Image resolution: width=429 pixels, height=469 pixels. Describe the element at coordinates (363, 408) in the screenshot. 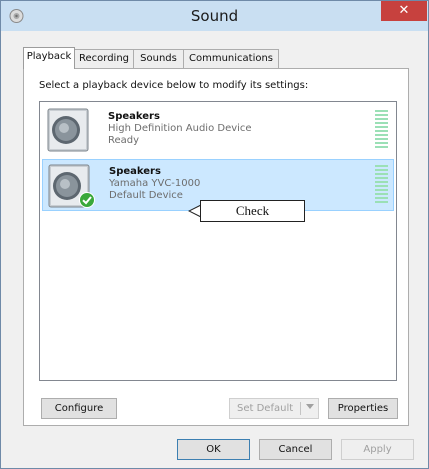

I see `properties-button: Properties` at that location.